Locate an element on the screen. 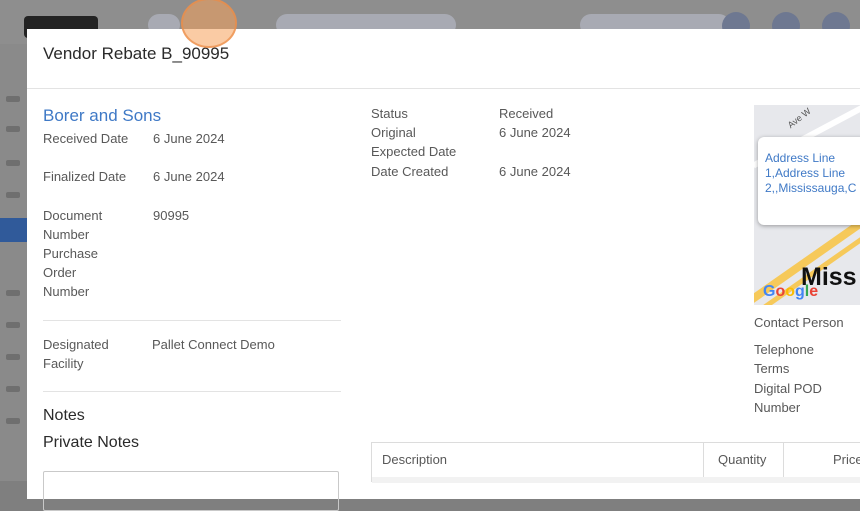 Image resolution: width=860 pixels, height=511 pixels. received-date-label: Received Date is located at coordinates (86, 138).